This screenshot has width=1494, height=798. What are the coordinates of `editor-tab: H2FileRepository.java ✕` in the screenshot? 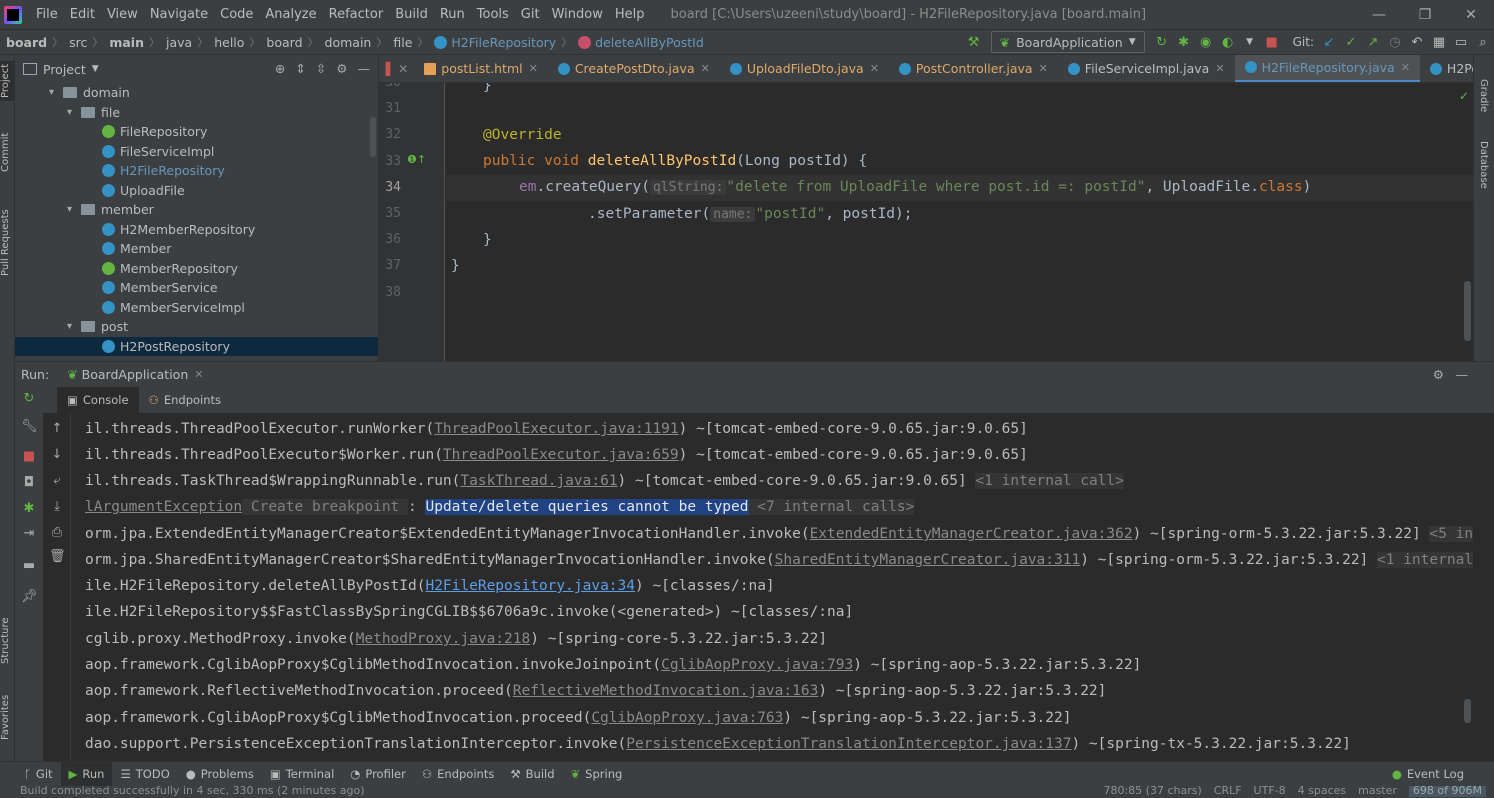 It's located at (1327, 68).